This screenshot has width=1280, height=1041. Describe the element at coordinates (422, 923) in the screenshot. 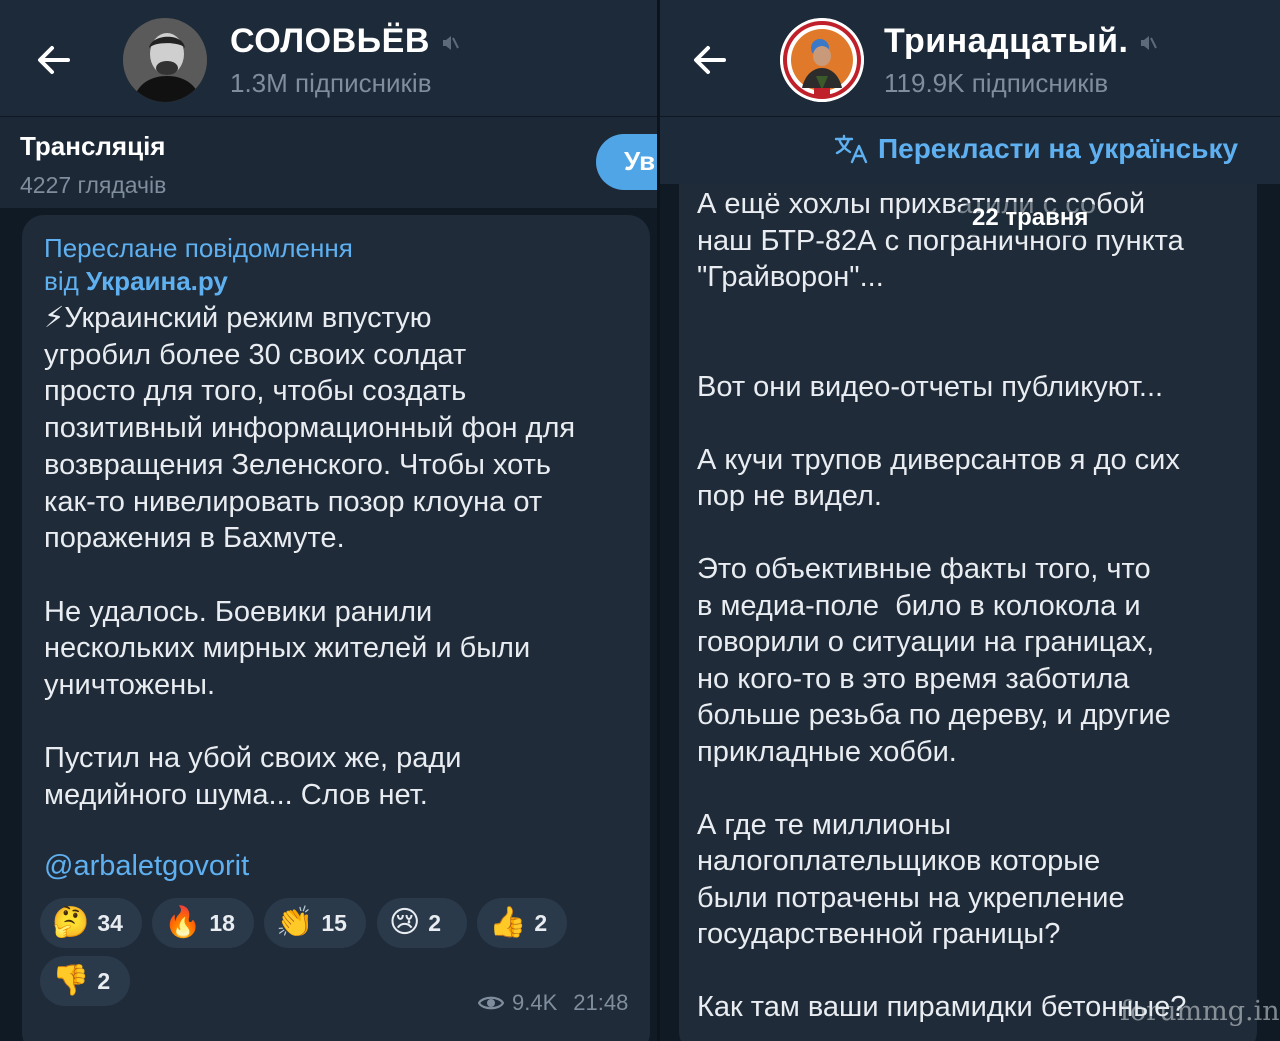

I see `reaction-crying: 😢 2` at that location.